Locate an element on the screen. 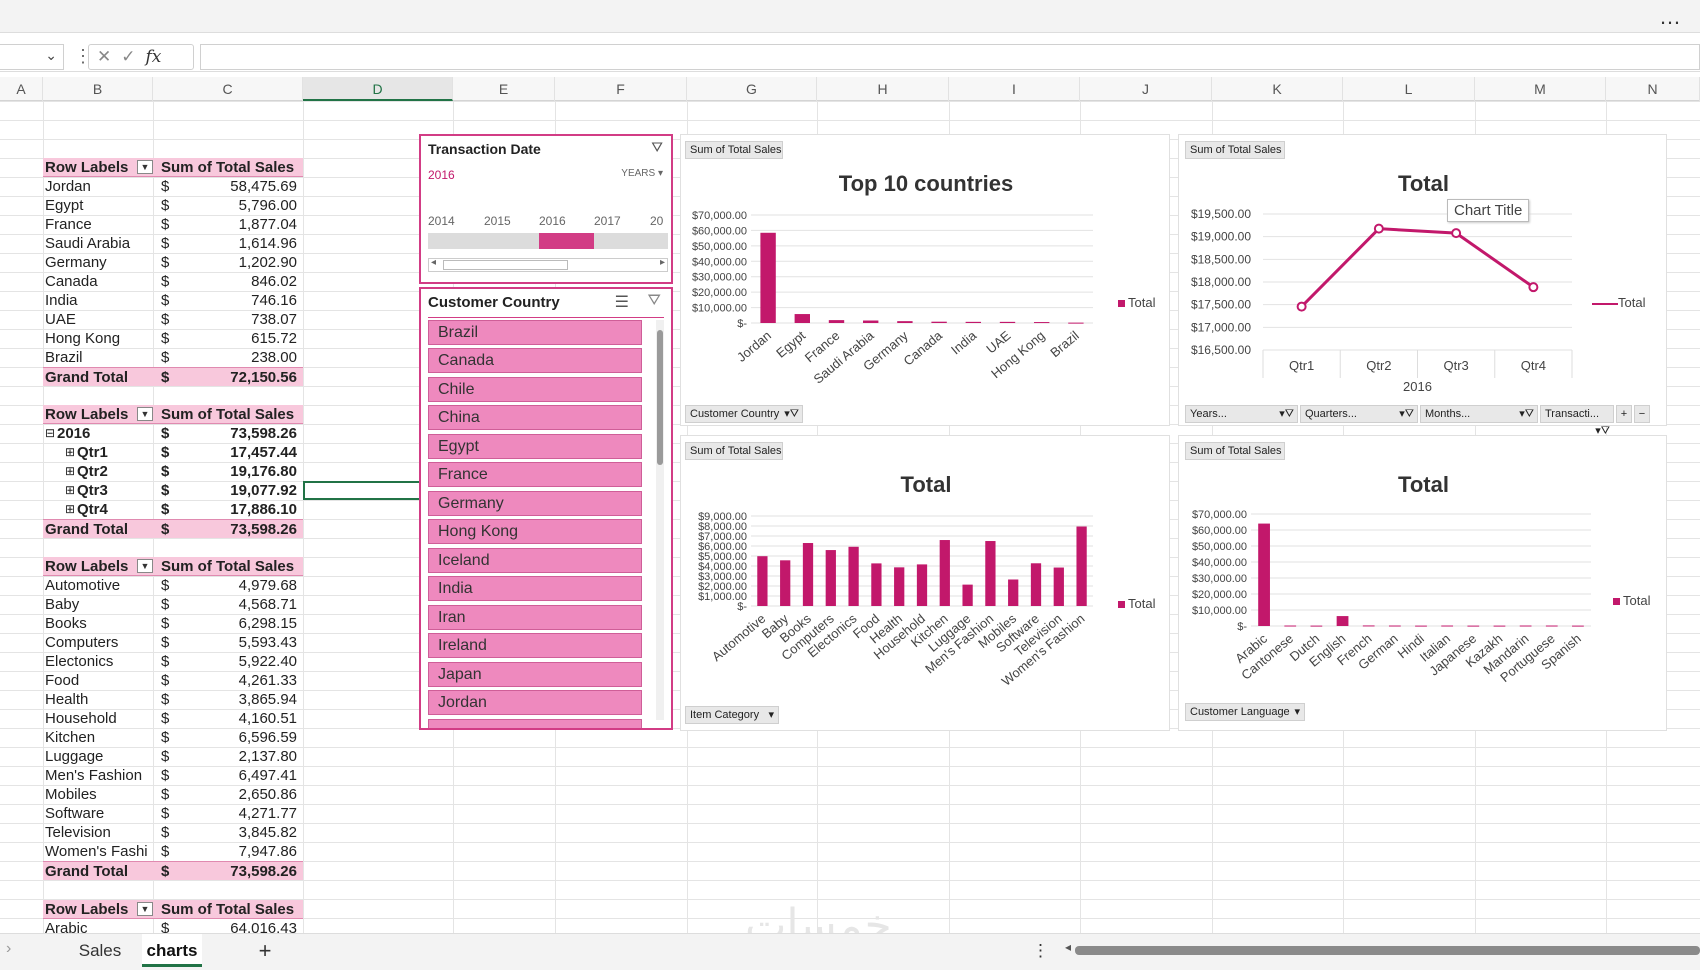 The image size is (1700, 970). column-header-k: K is located at coordinates (1277, 89).